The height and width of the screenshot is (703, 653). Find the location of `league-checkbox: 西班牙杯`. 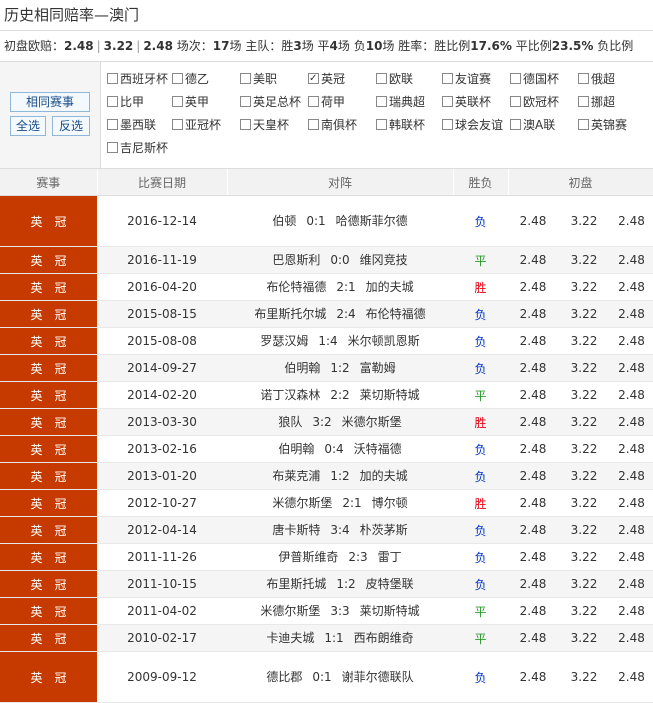

league-checkbox: 西班牙杯 is located at coordinates (137, 79).